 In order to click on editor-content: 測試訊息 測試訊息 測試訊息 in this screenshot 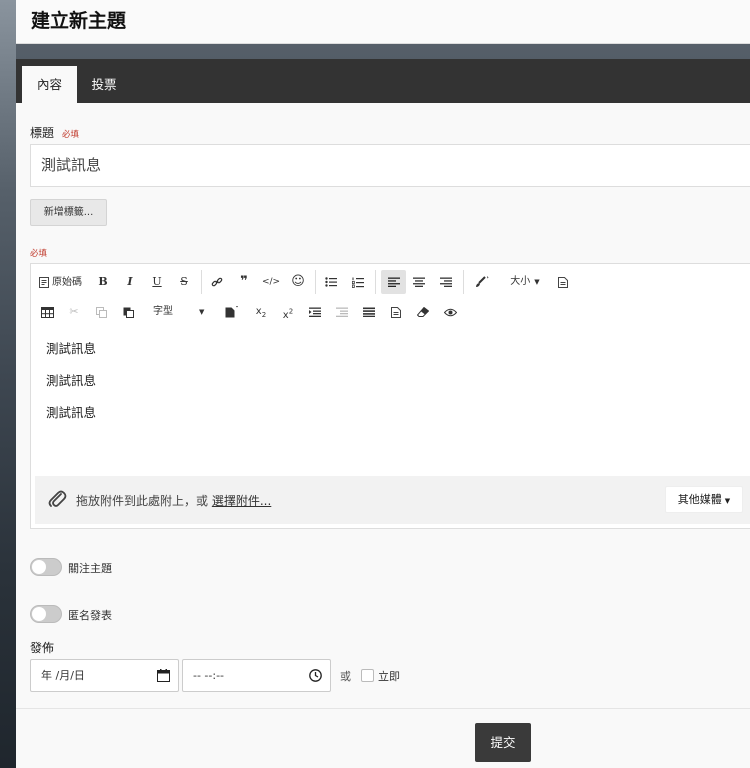, I will do `click(71, 387)`.